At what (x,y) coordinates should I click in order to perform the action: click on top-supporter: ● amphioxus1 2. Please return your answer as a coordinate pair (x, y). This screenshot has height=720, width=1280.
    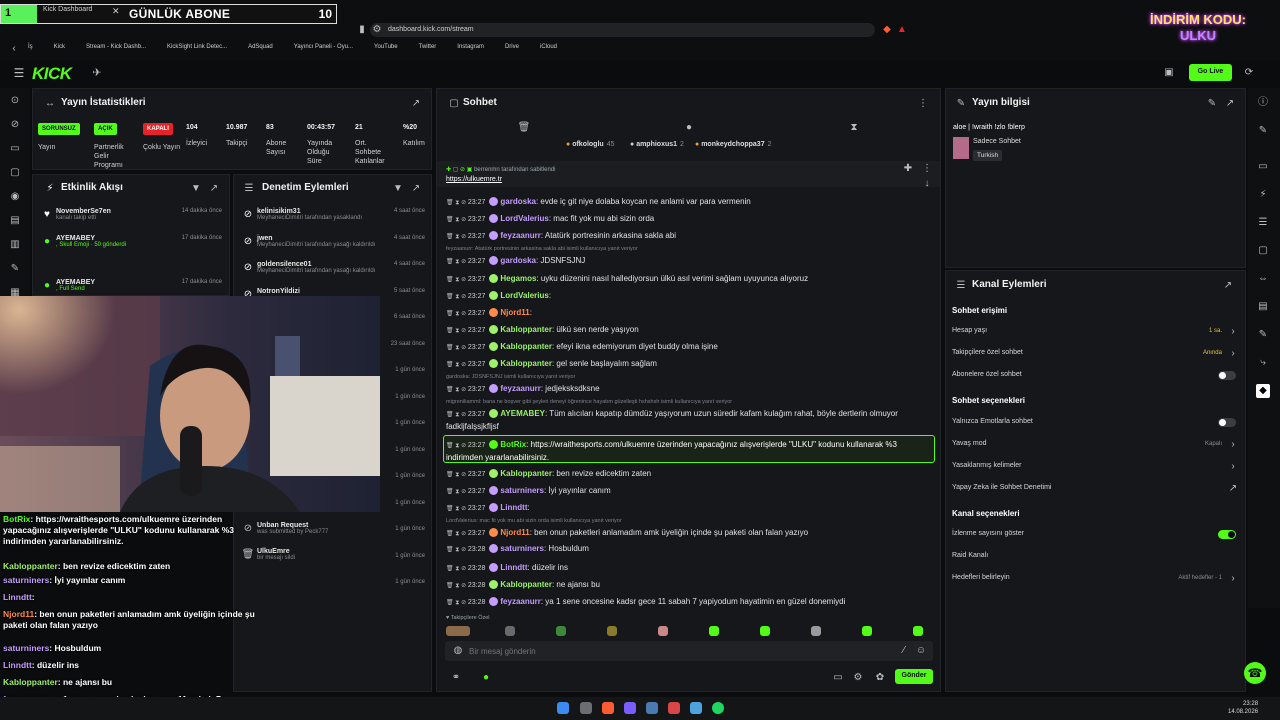
    Looking at the image, I should click on (657, 144).